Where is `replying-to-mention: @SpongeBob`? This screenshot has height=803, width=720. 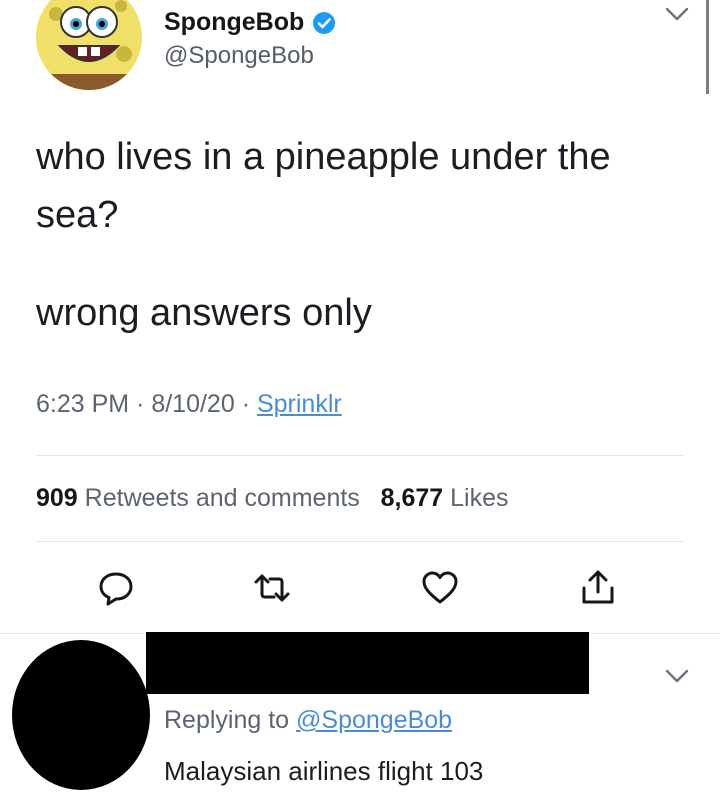
replying-to-mention: @SpongeBob is located at coordinates (374, 720).